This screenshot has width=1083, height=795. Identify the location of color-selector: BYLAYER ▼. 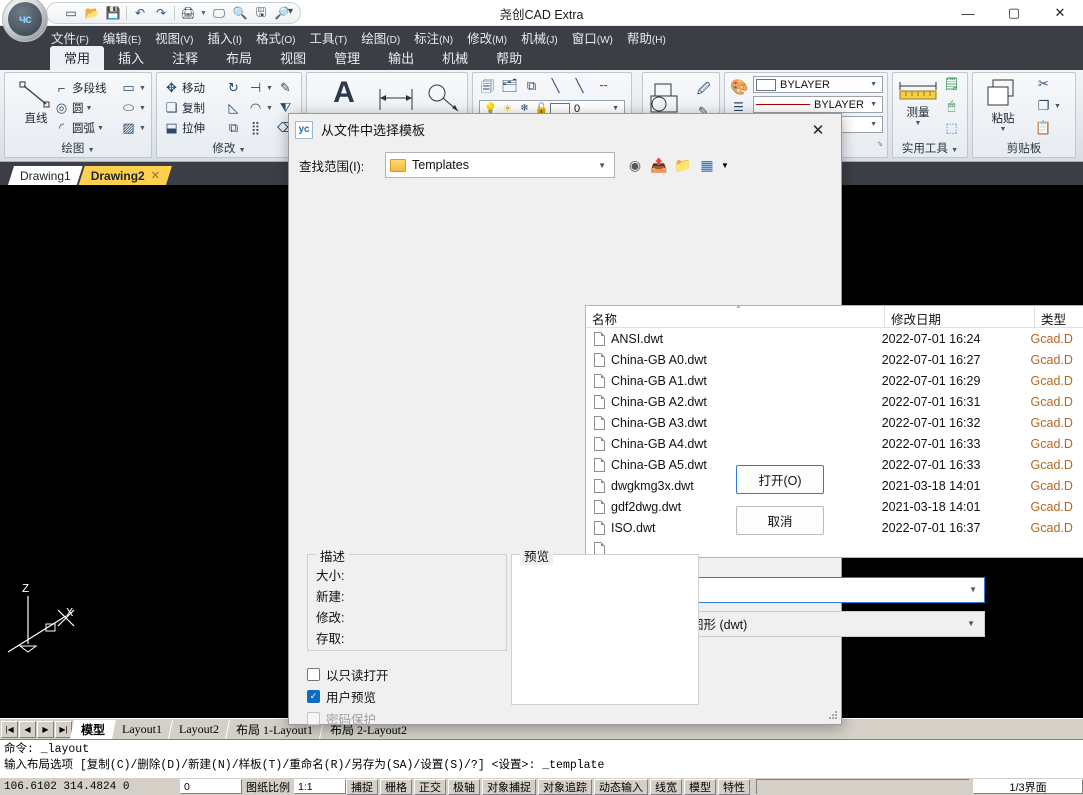
(818, 84).